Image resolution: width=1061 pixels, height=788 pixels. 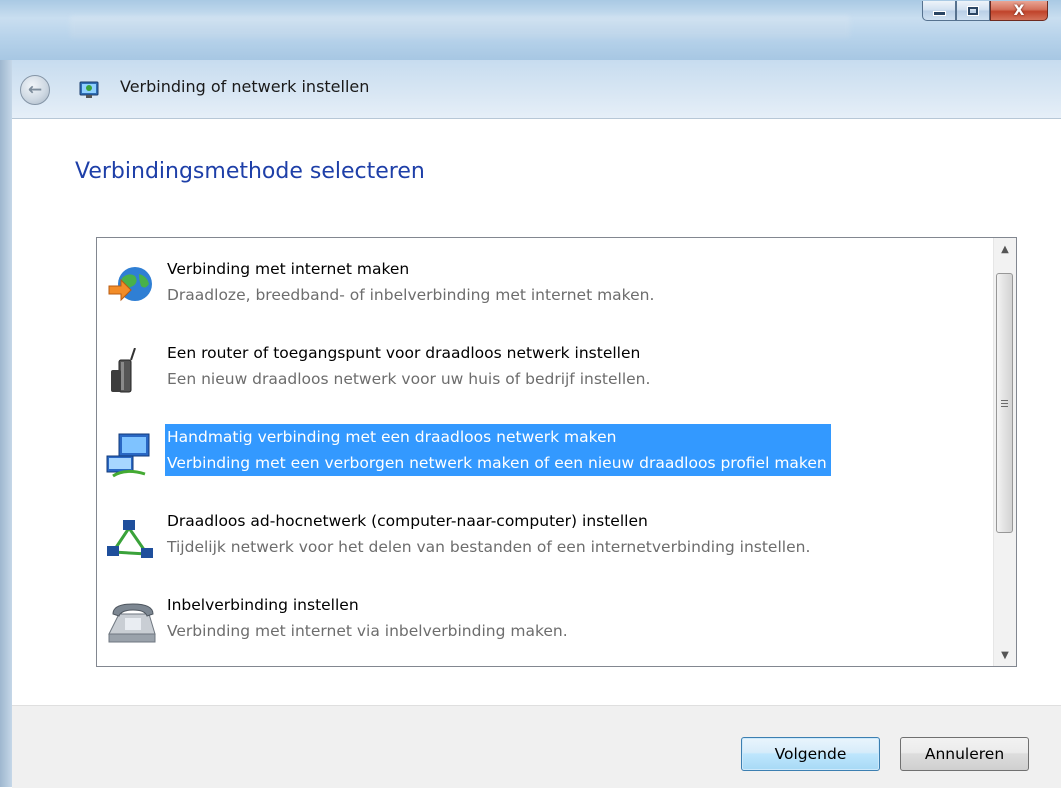 I want to click on back-arrow-icon: ←, so click(x=35, y=90).